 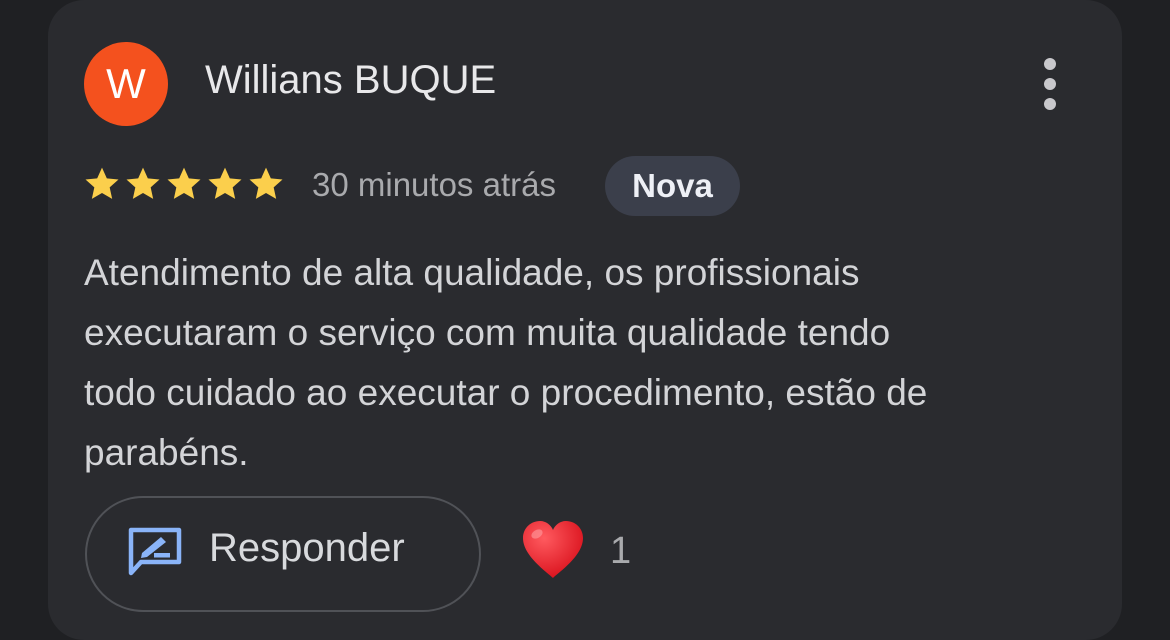 I want to click on status-badge-label: Nova, so click(x=672, y=185).